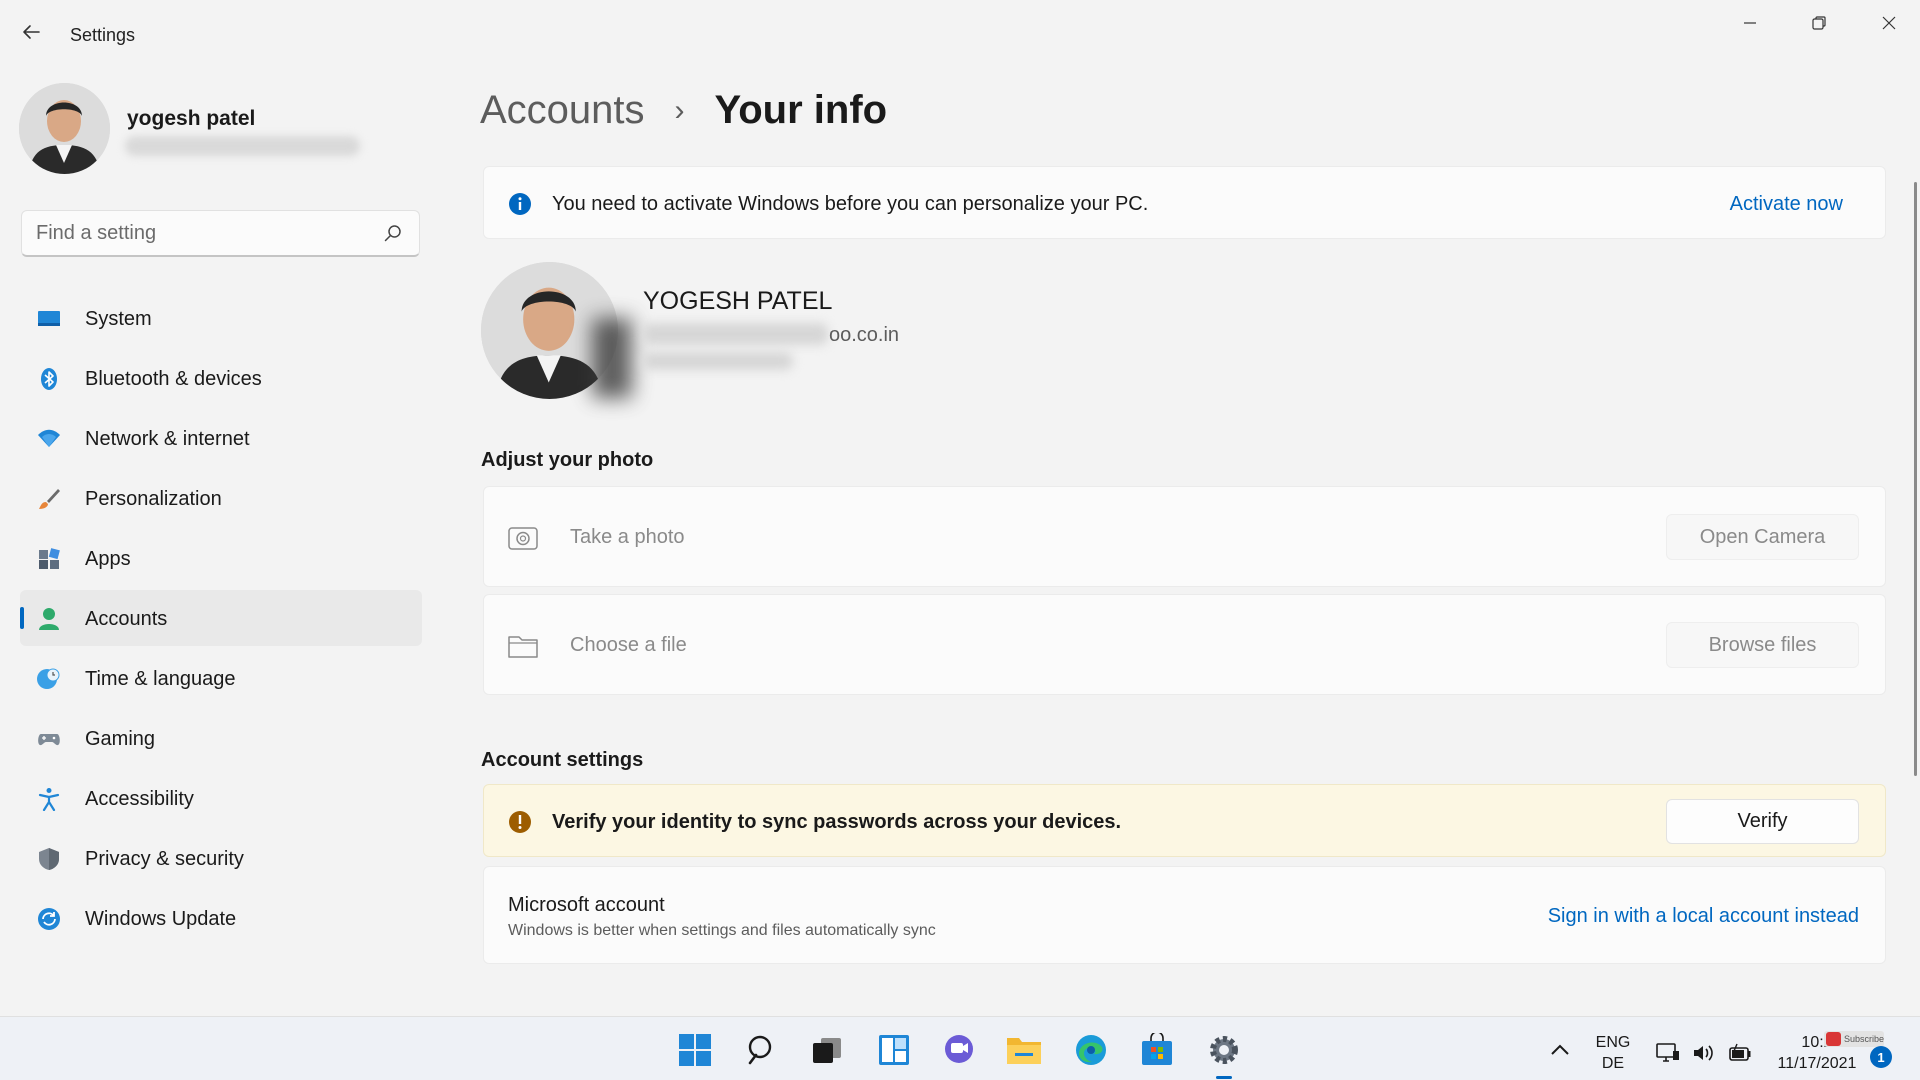 The width and height of the screenshot is (1920, 1080). Describe the element at coordinates (1224, 1077) in the screenshot. I see `active-app-indicator` at that location.